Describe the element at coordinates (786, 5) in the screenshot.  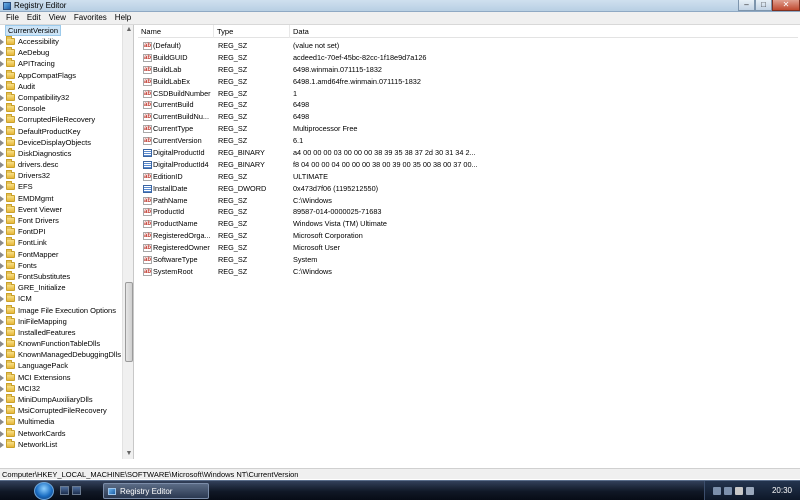
I see `close-button: ✕` at that location.